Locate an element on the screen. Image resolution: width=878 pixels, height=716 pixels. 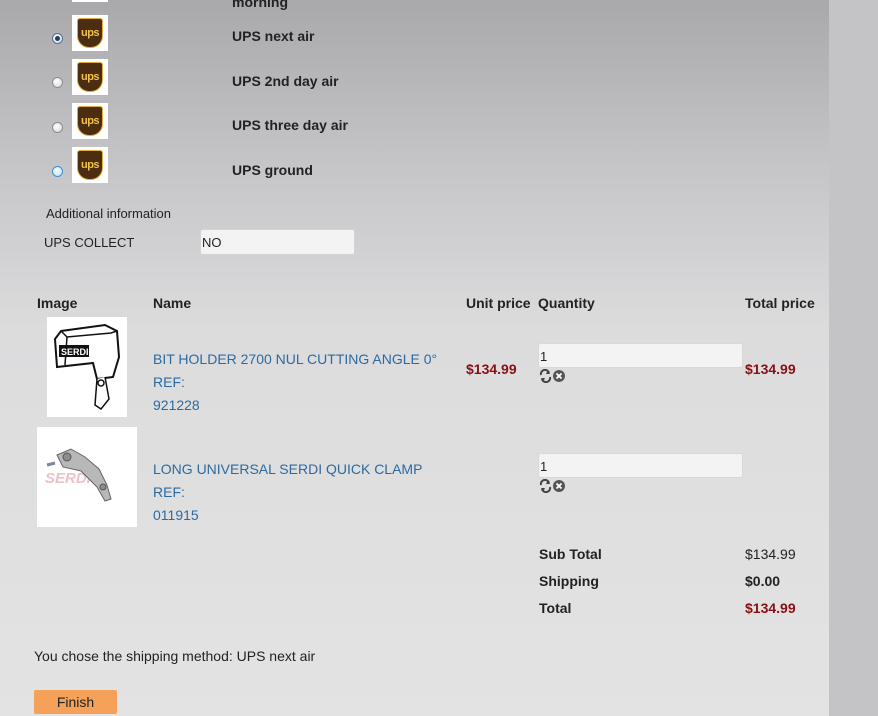
column-header-unit-price: Unit price is located at coordinates (498, 303).